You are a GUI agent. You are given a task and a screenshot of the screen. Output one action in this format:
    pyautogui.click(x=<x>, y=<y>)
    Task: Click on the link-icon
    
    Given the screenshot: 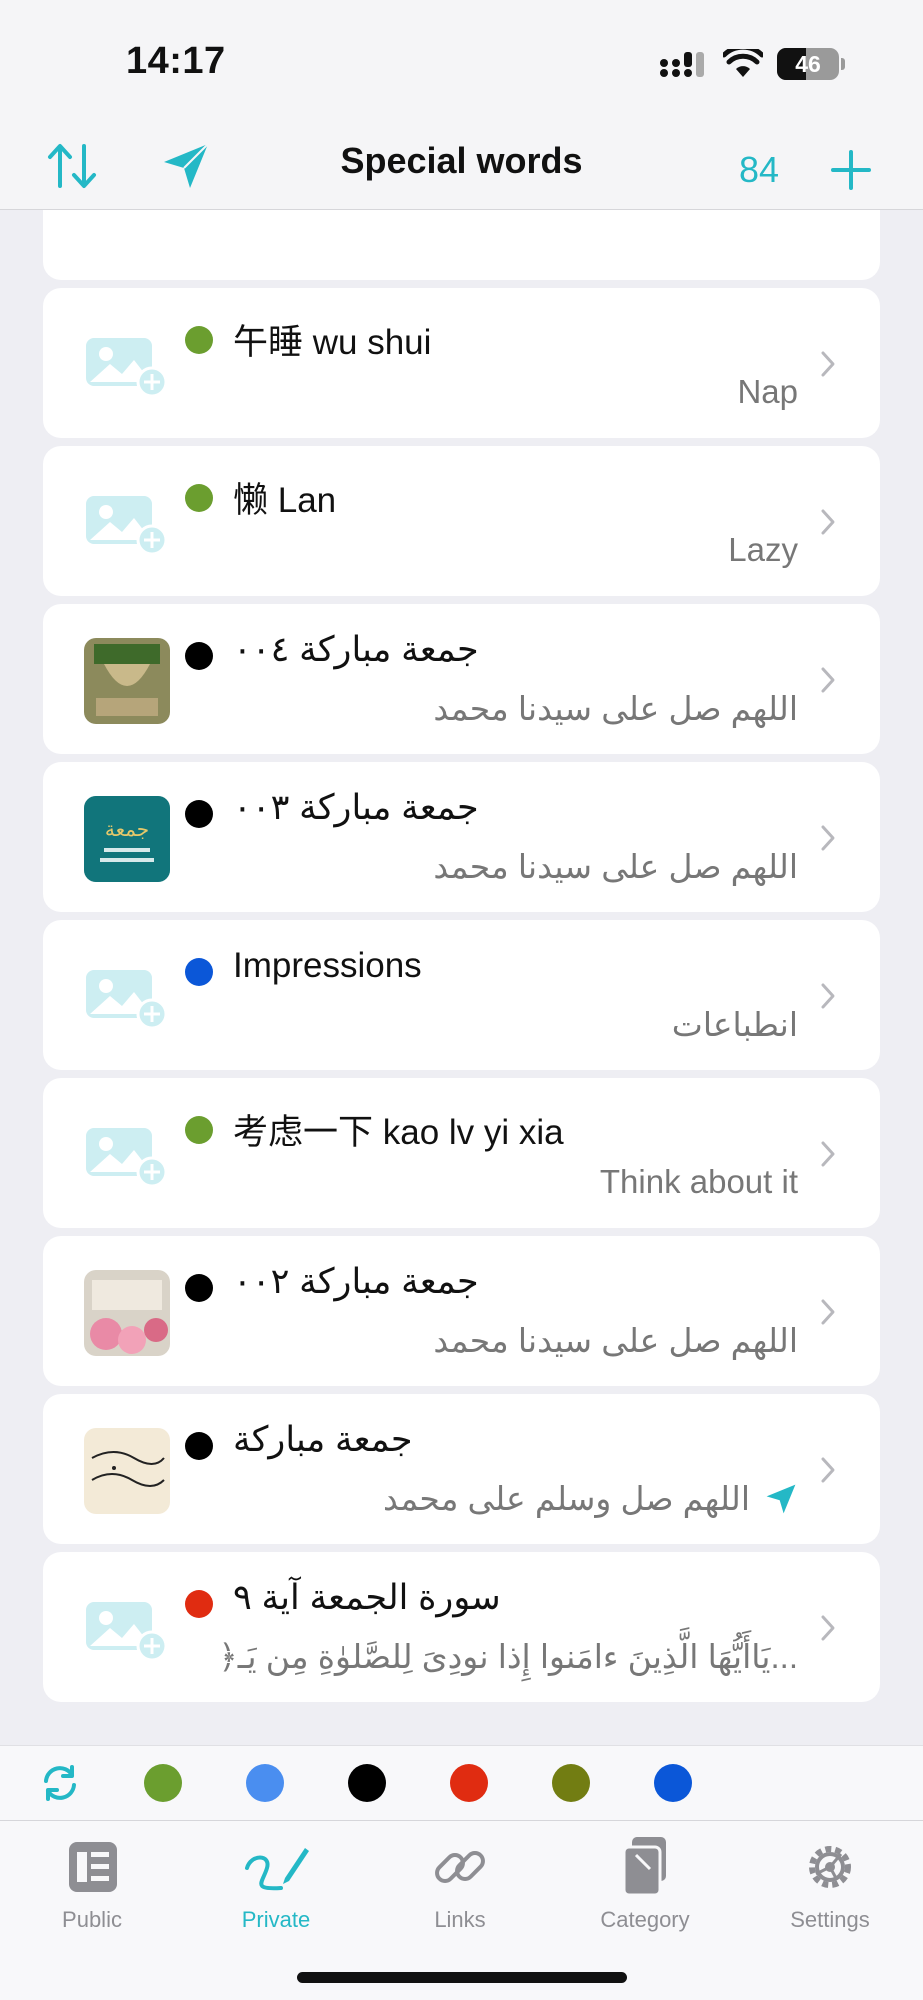 What is the action you would take?
    pyautogui.click(x=460, y=1867)
    